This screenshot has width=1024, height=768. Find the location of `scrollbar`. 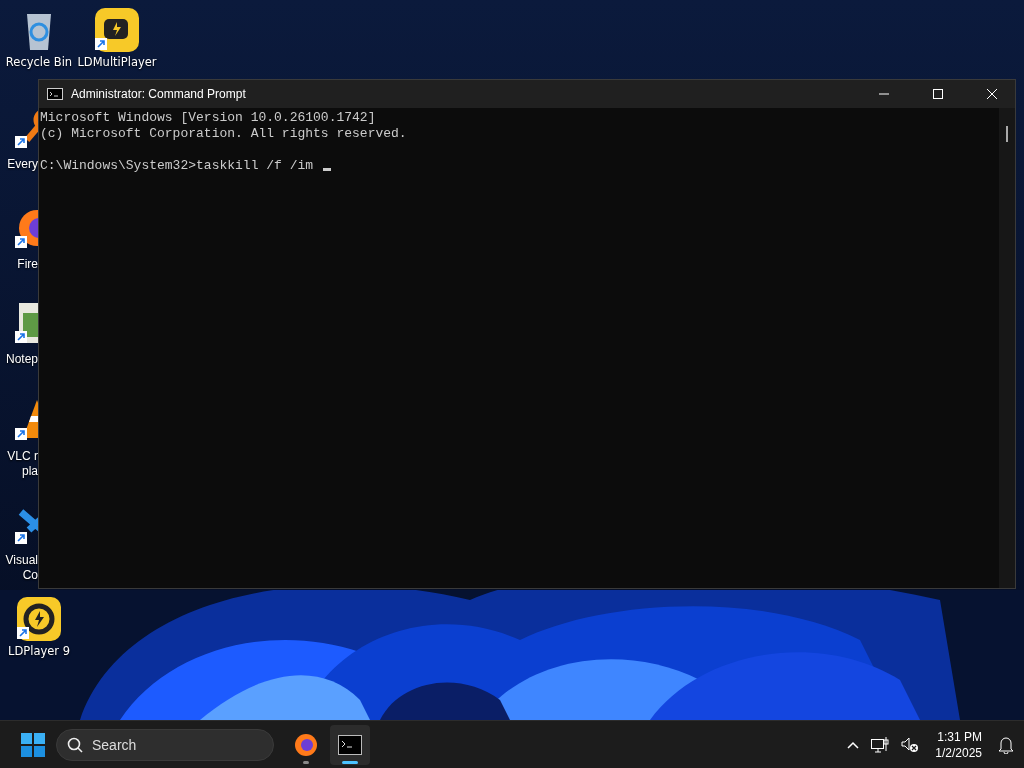

scrollbar is located at coordinates (1007, 348).